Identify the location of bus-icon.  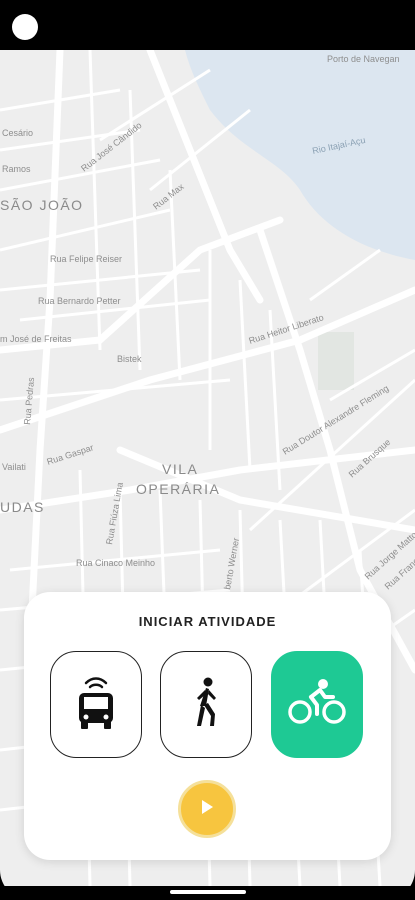
(96, 704).